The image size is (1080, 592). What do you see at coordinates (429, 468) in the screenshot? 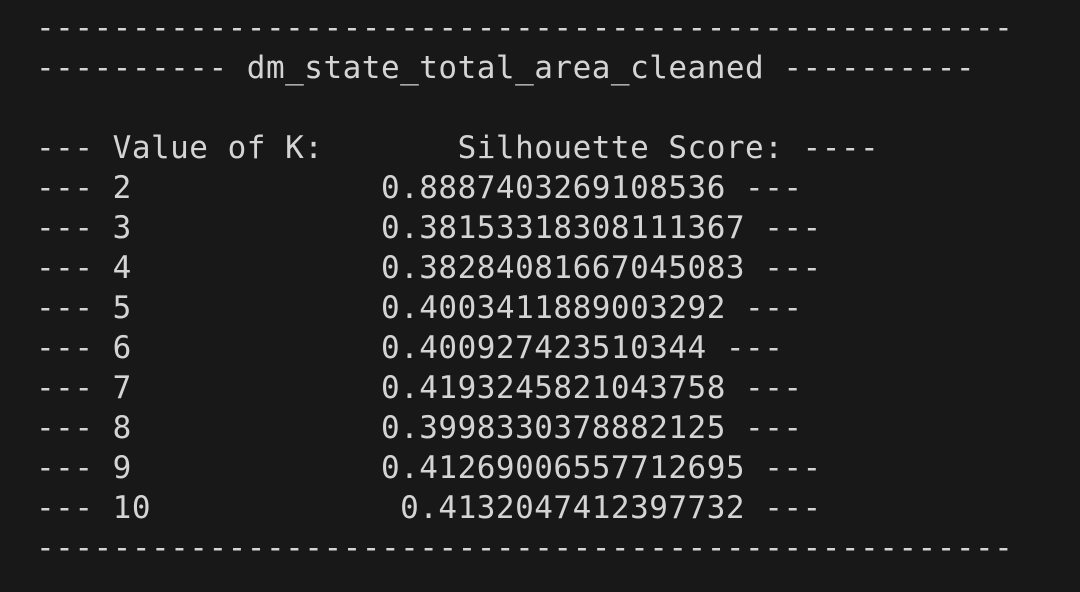
I see `result-row-k9: --- 9 0.41269006557712695 ---` at bounding box center [429, 468].